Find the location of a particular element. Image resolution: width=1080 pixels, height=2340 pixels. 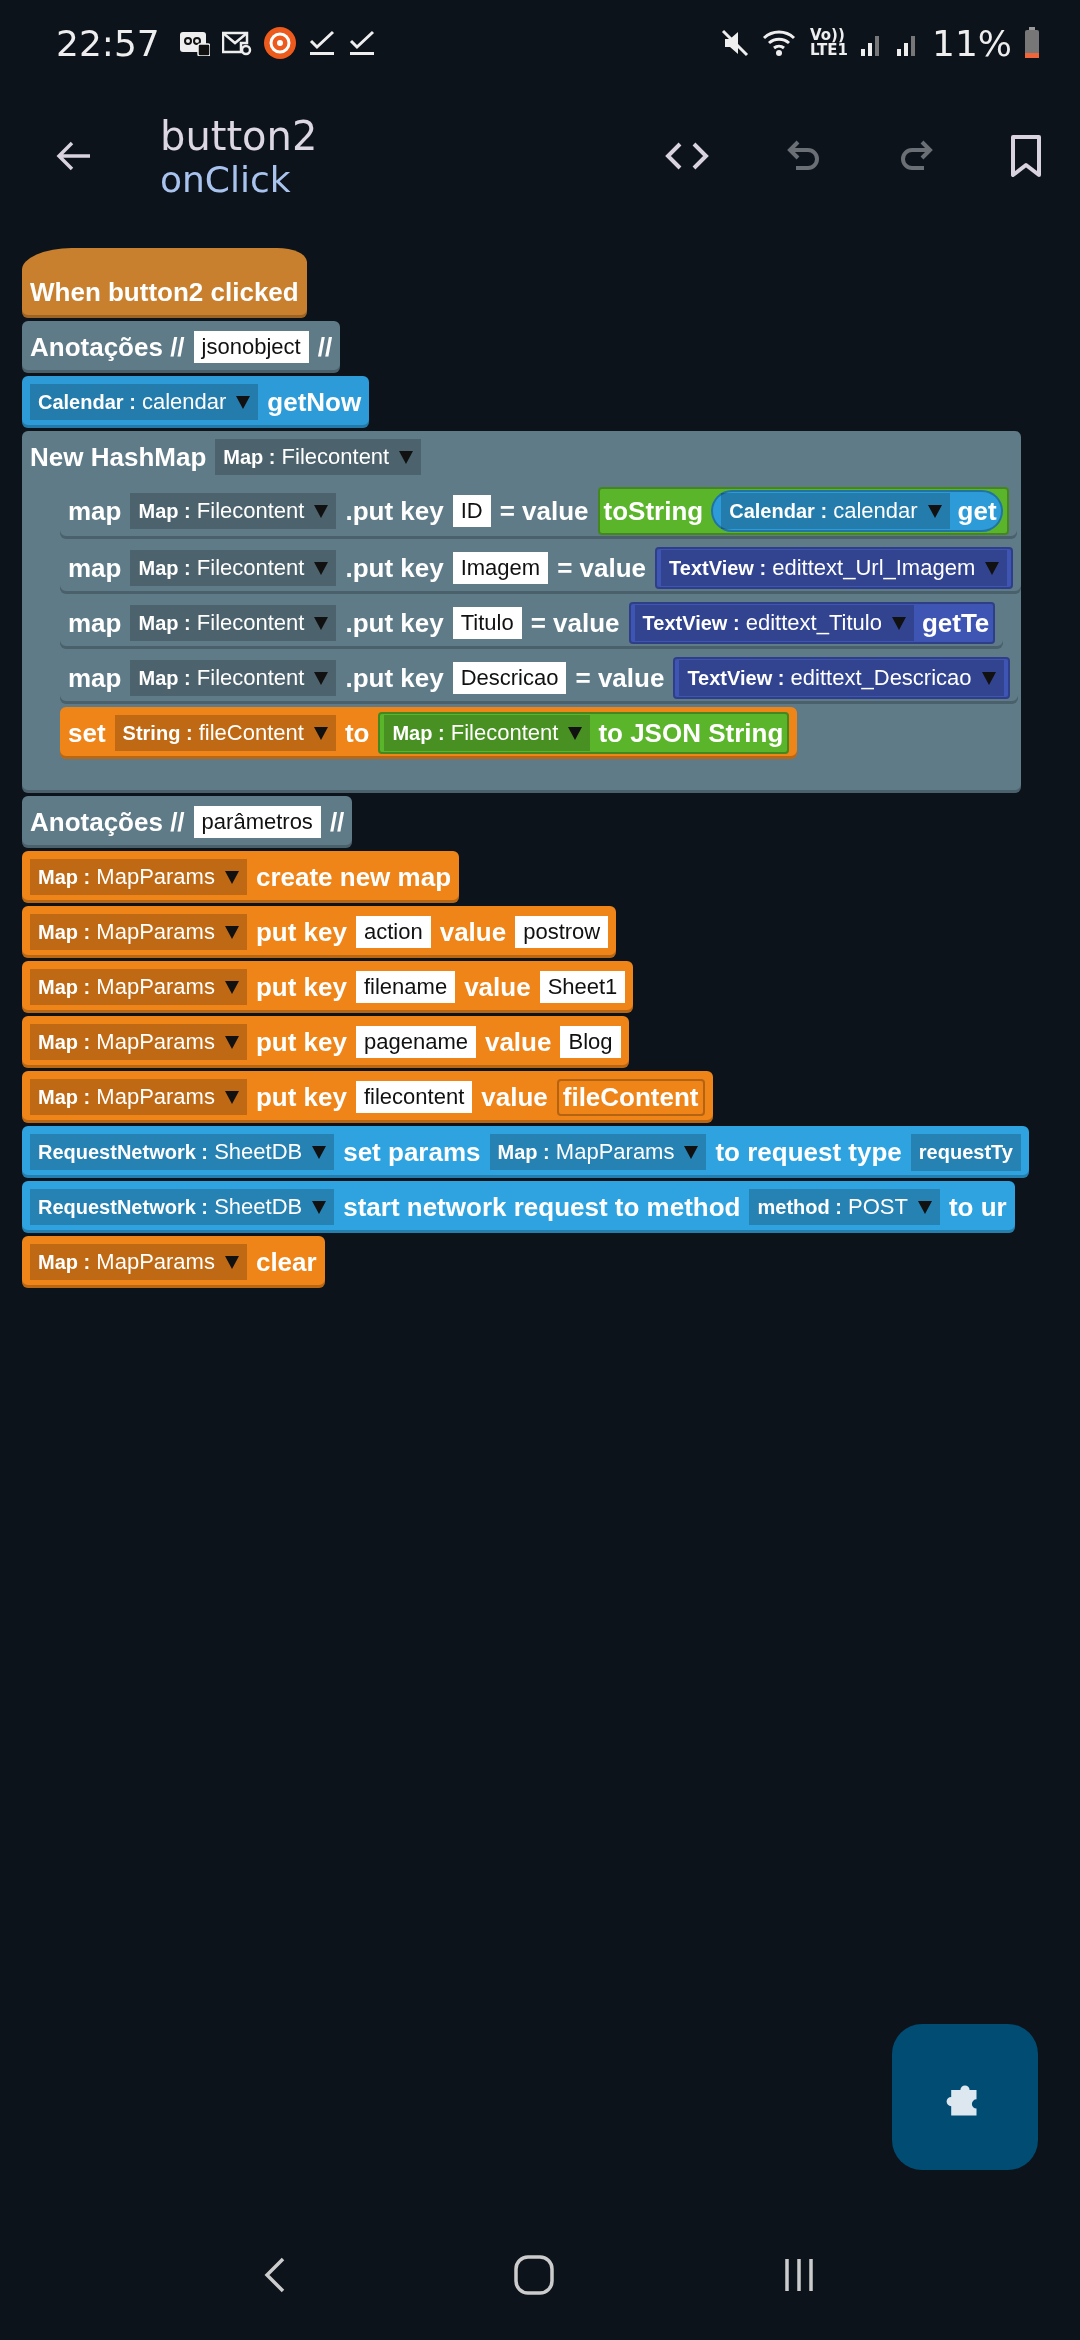

code-block: Map : MapParams create new map is located at coordinates (241, 877).